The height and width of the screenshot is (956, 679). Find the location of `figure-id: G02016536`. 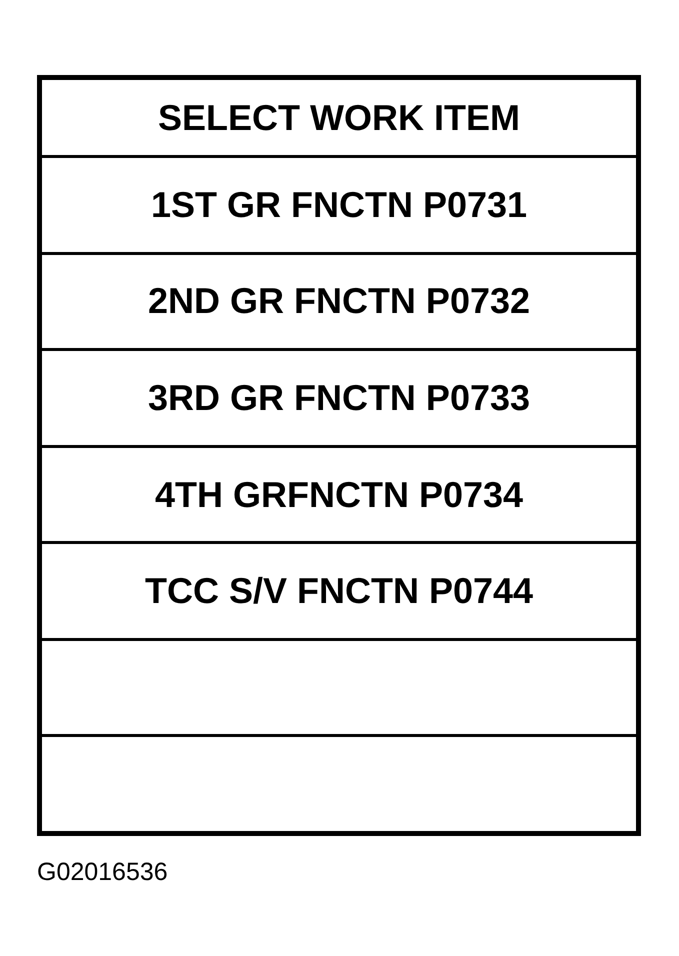

figure-id: G02016536 is located at coordinates (102, 872).